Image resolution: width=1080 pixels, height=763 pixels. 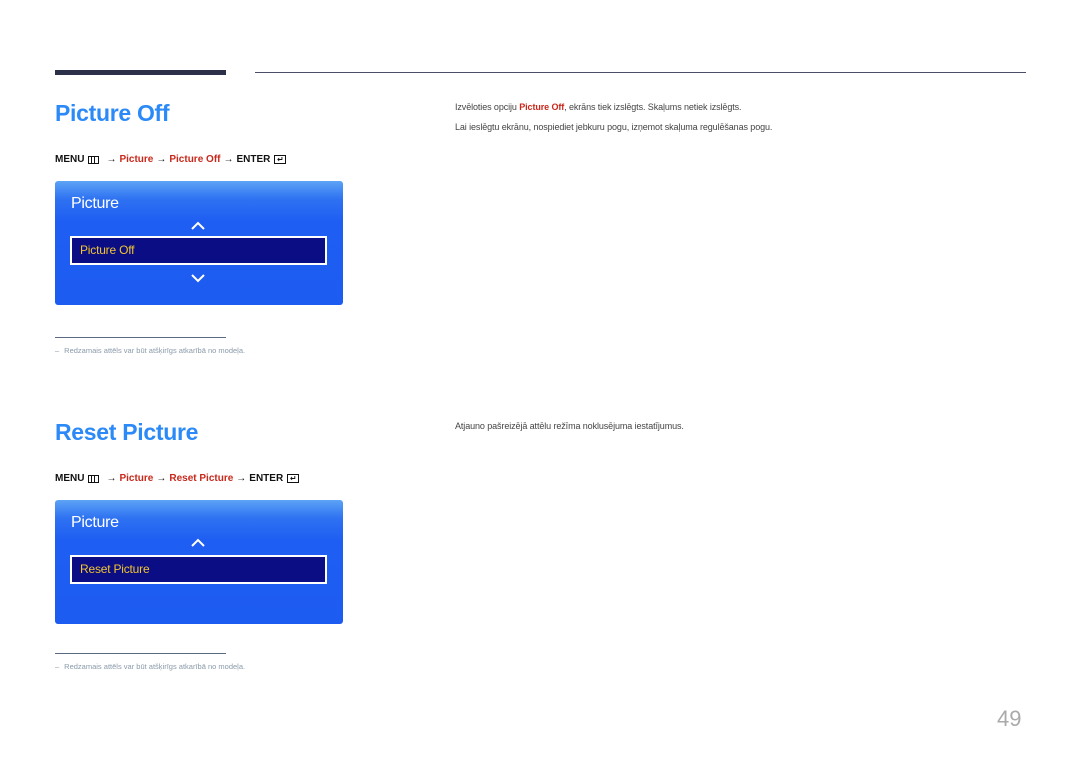 I want to click on description-highlight: Picture Off, so click(x=542, y=107).